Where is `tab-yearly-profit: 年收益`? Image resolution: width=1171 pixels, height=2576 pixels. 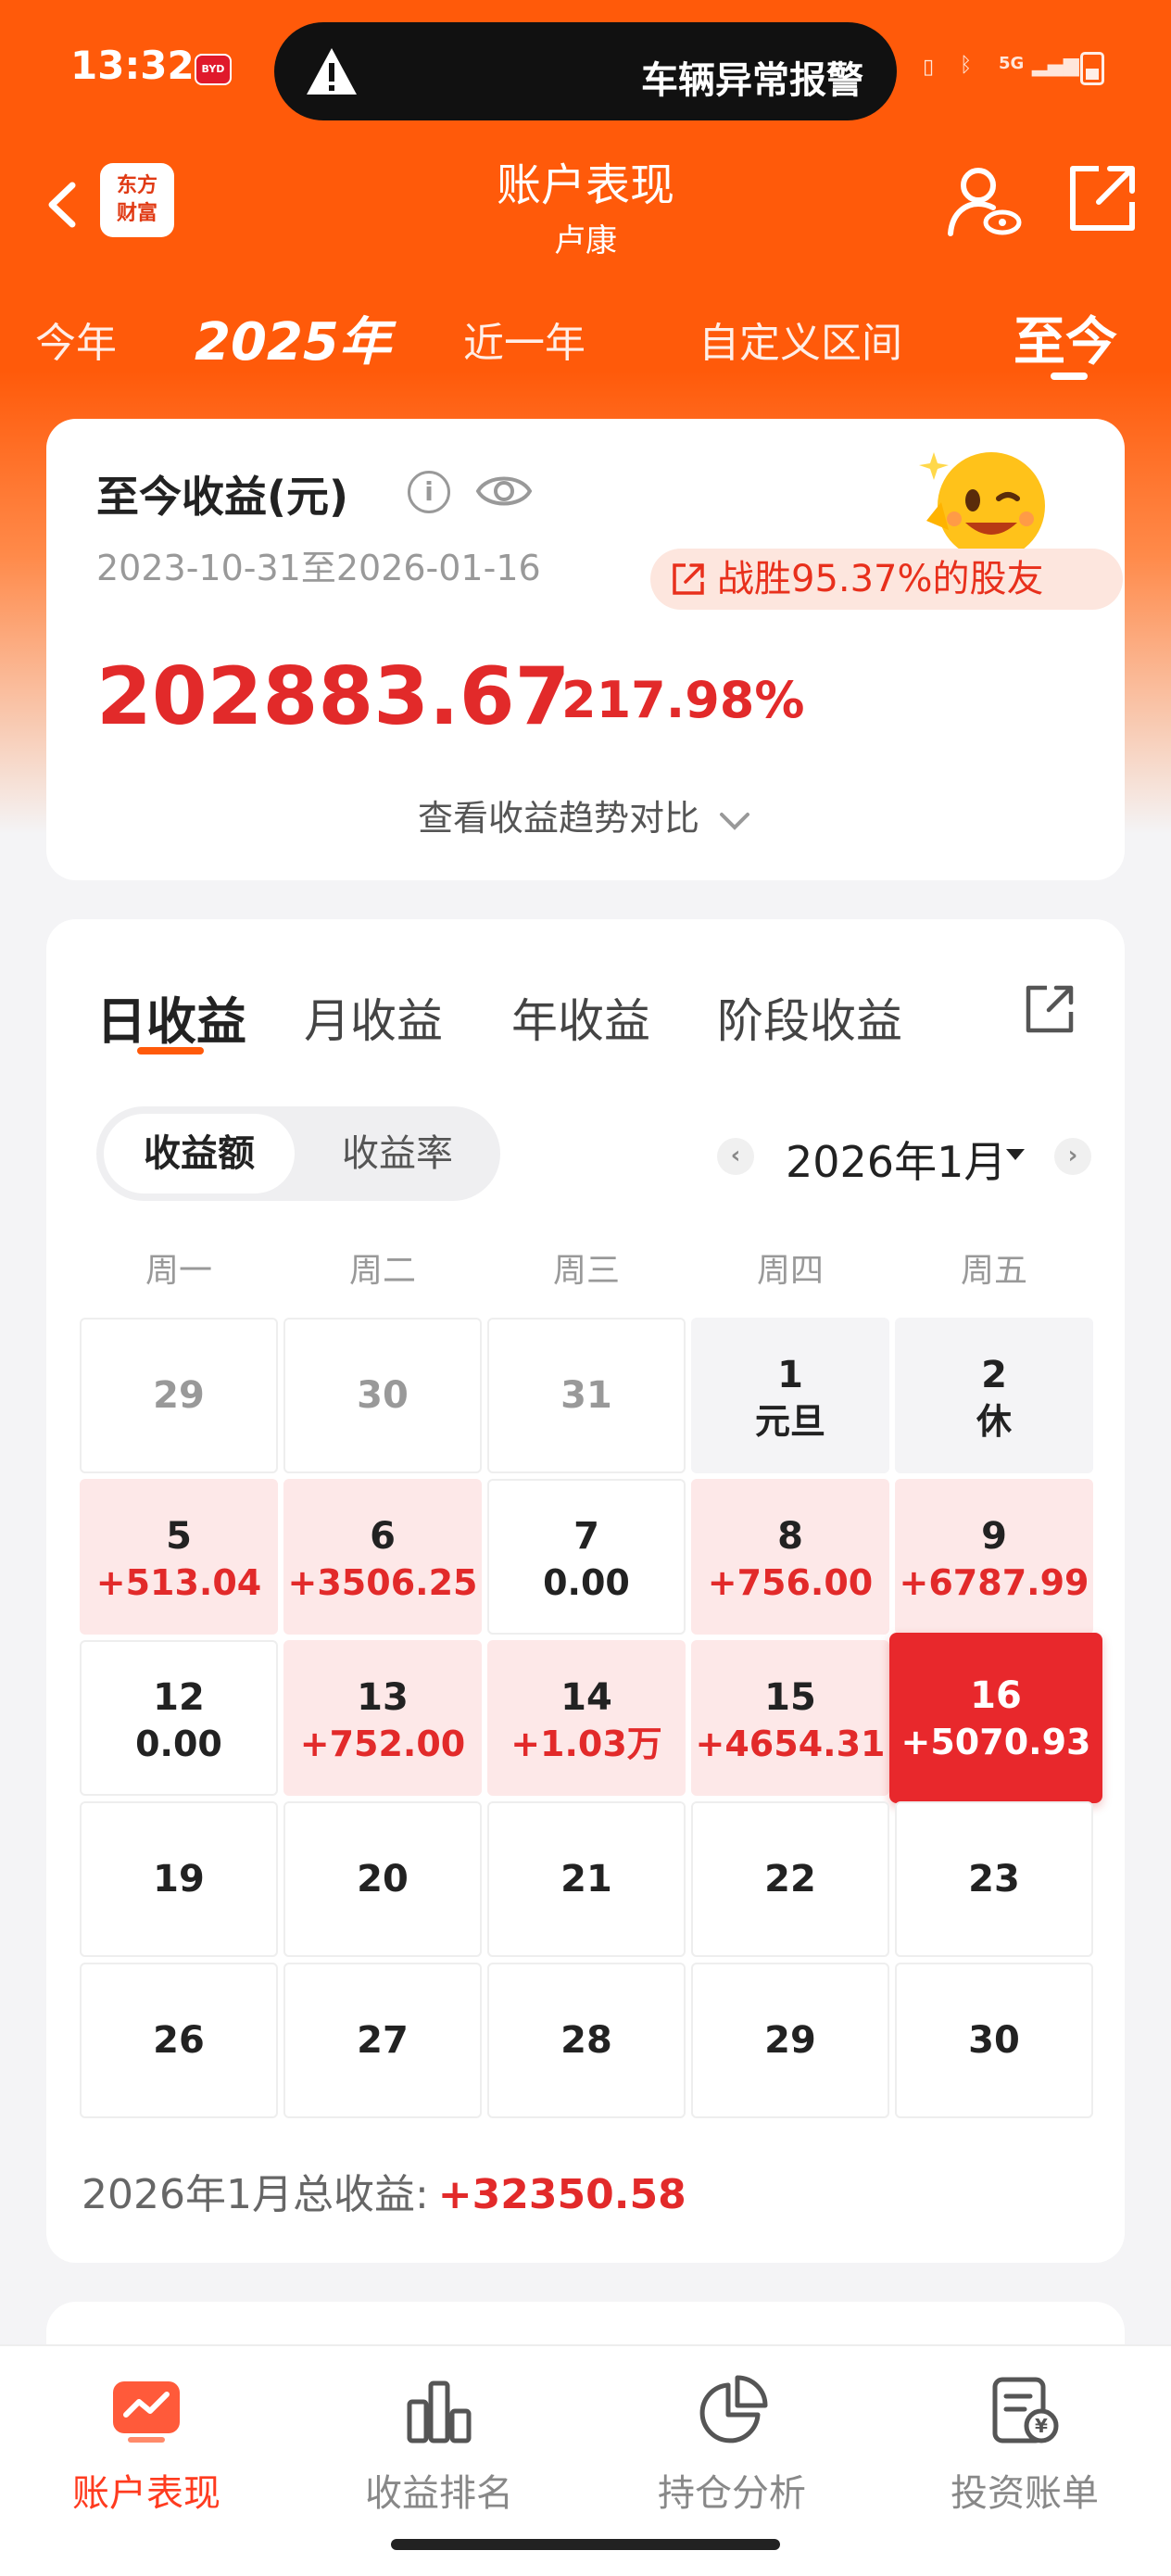 tab-yearly-profit: 年收益 is located at coordinates (581, 1017).